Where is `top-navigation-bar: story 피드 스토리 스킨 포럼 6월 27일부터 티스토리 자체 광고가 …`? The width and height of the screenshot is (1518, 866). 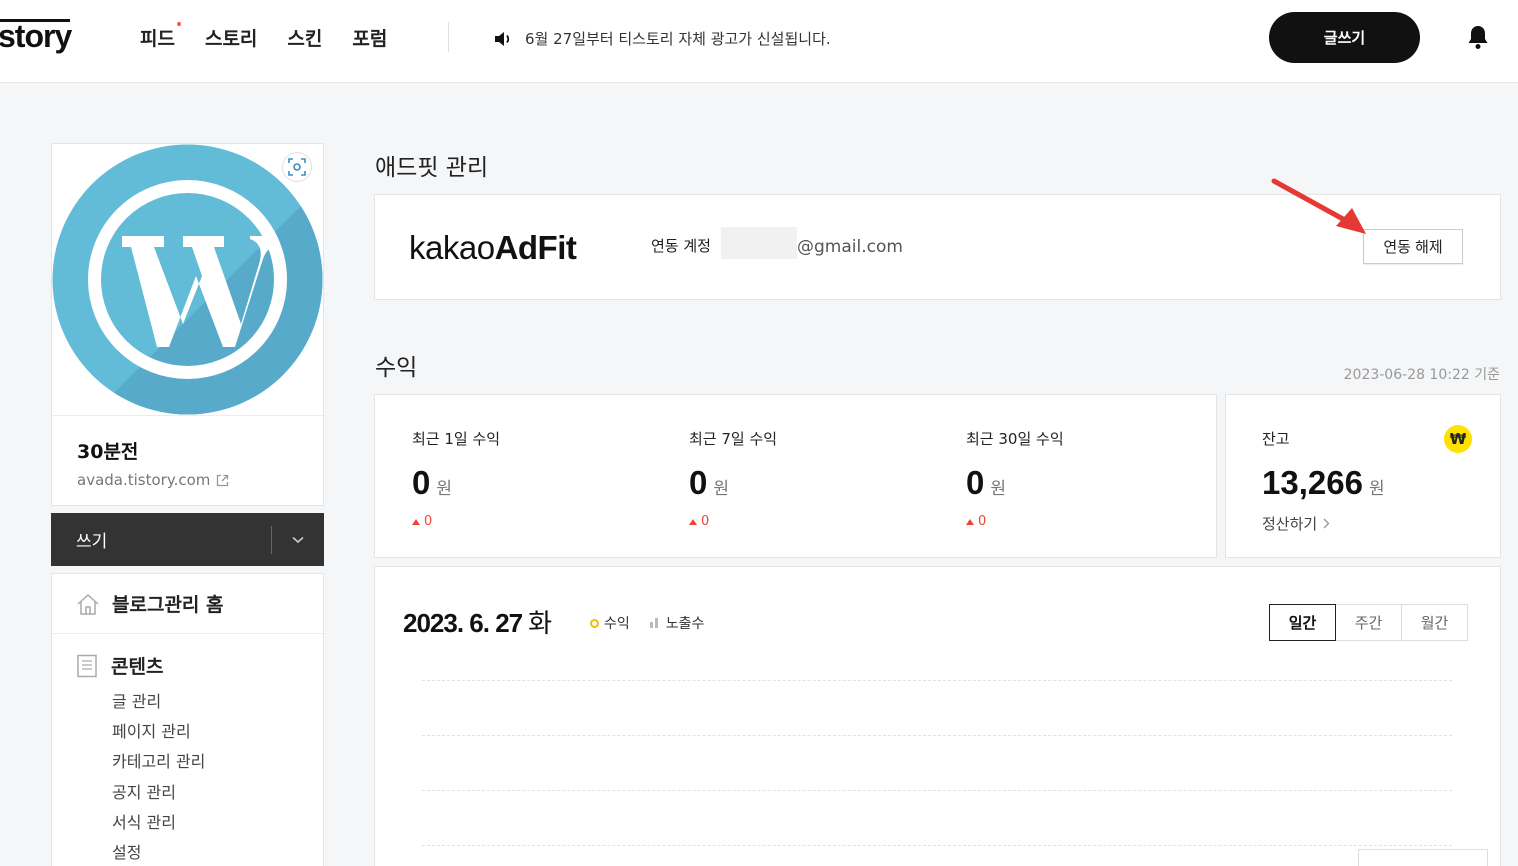 top-navigation-bar: story 피드 스토리 스킨 포럼 6월 27일부터 티스토리 자체 광고가 … is located at coordinates (759, 41).